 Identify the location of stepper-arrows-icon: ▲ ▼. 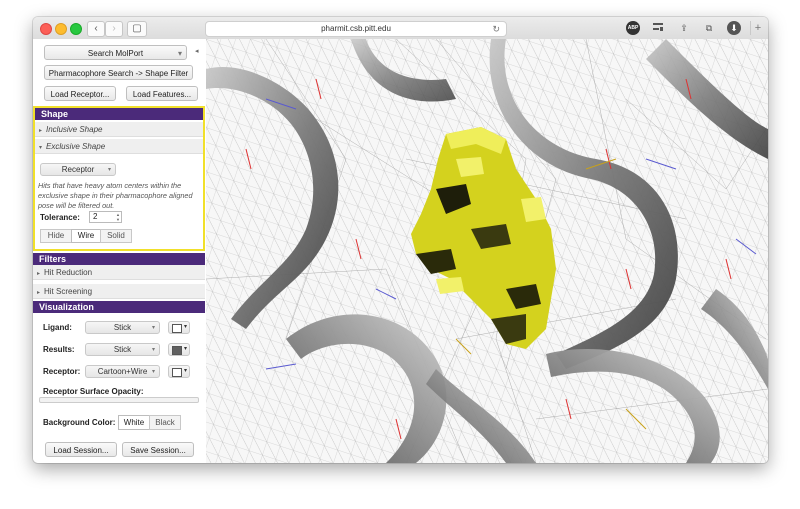
(118, 217).